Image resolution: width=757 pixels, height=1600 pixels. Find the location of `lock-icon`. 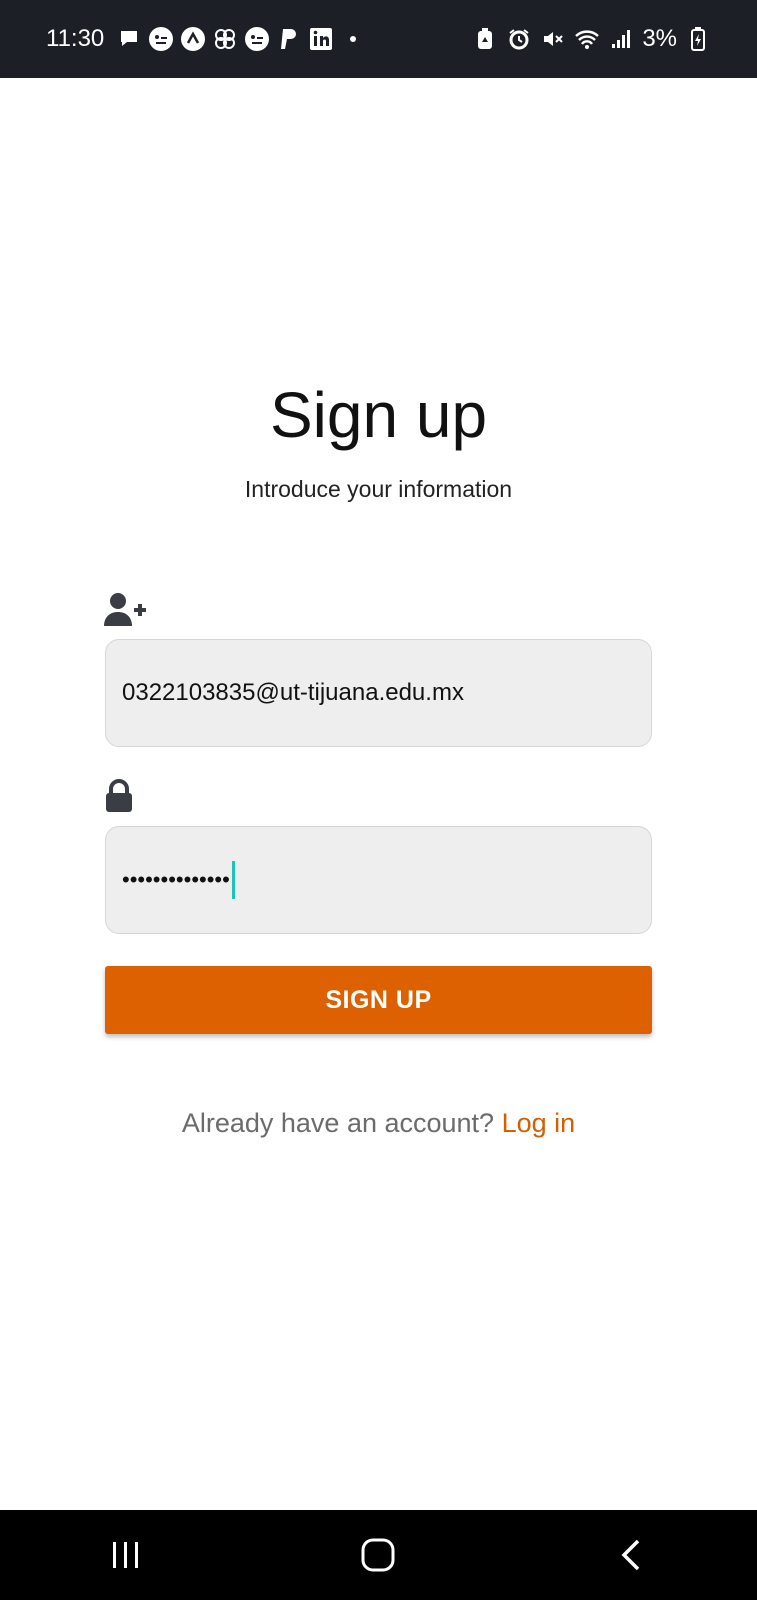

lock-icon is located at coordinates (126, 799).